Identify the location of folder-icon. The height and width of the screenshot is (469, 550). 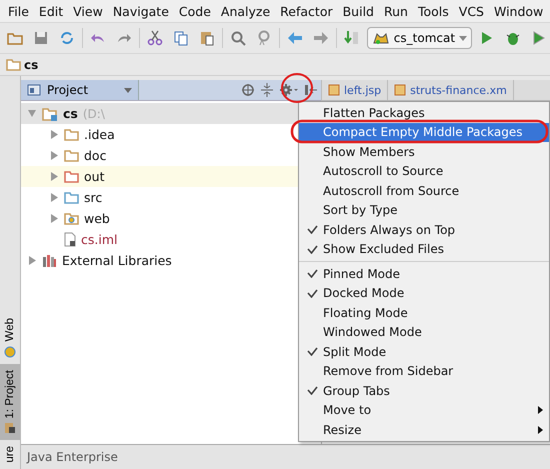
(10, 428).